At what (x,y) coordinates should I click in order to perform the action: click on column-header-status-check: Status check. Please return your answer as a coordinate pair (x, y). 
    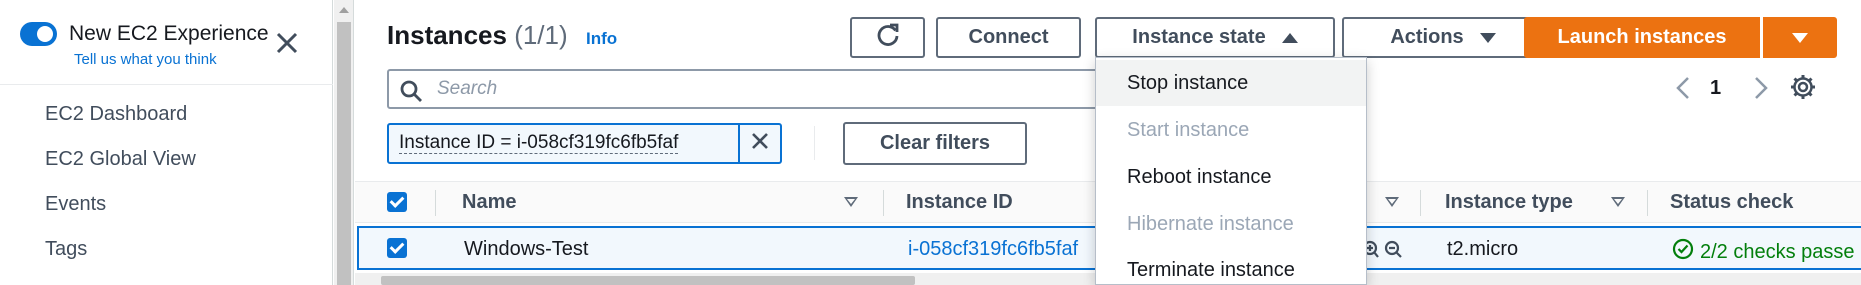
    Looking at the image, I should click on (1731, 202).